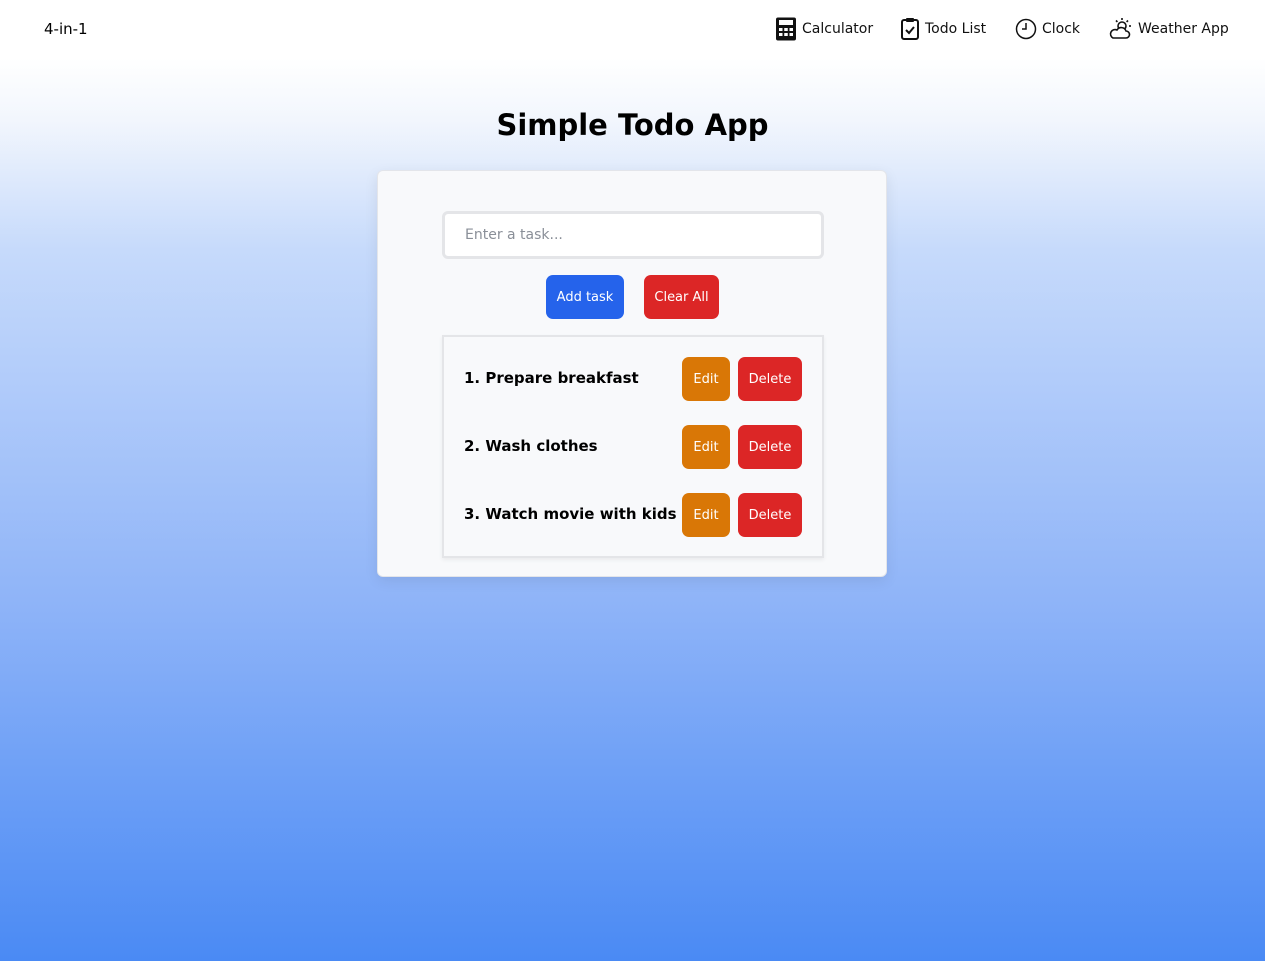 The image size is (1265, 961). What do you see at coordinates (1061, 29) in the screenshot?
I see `nav-label-clock: Clock` at bounding box center [1061, 29].